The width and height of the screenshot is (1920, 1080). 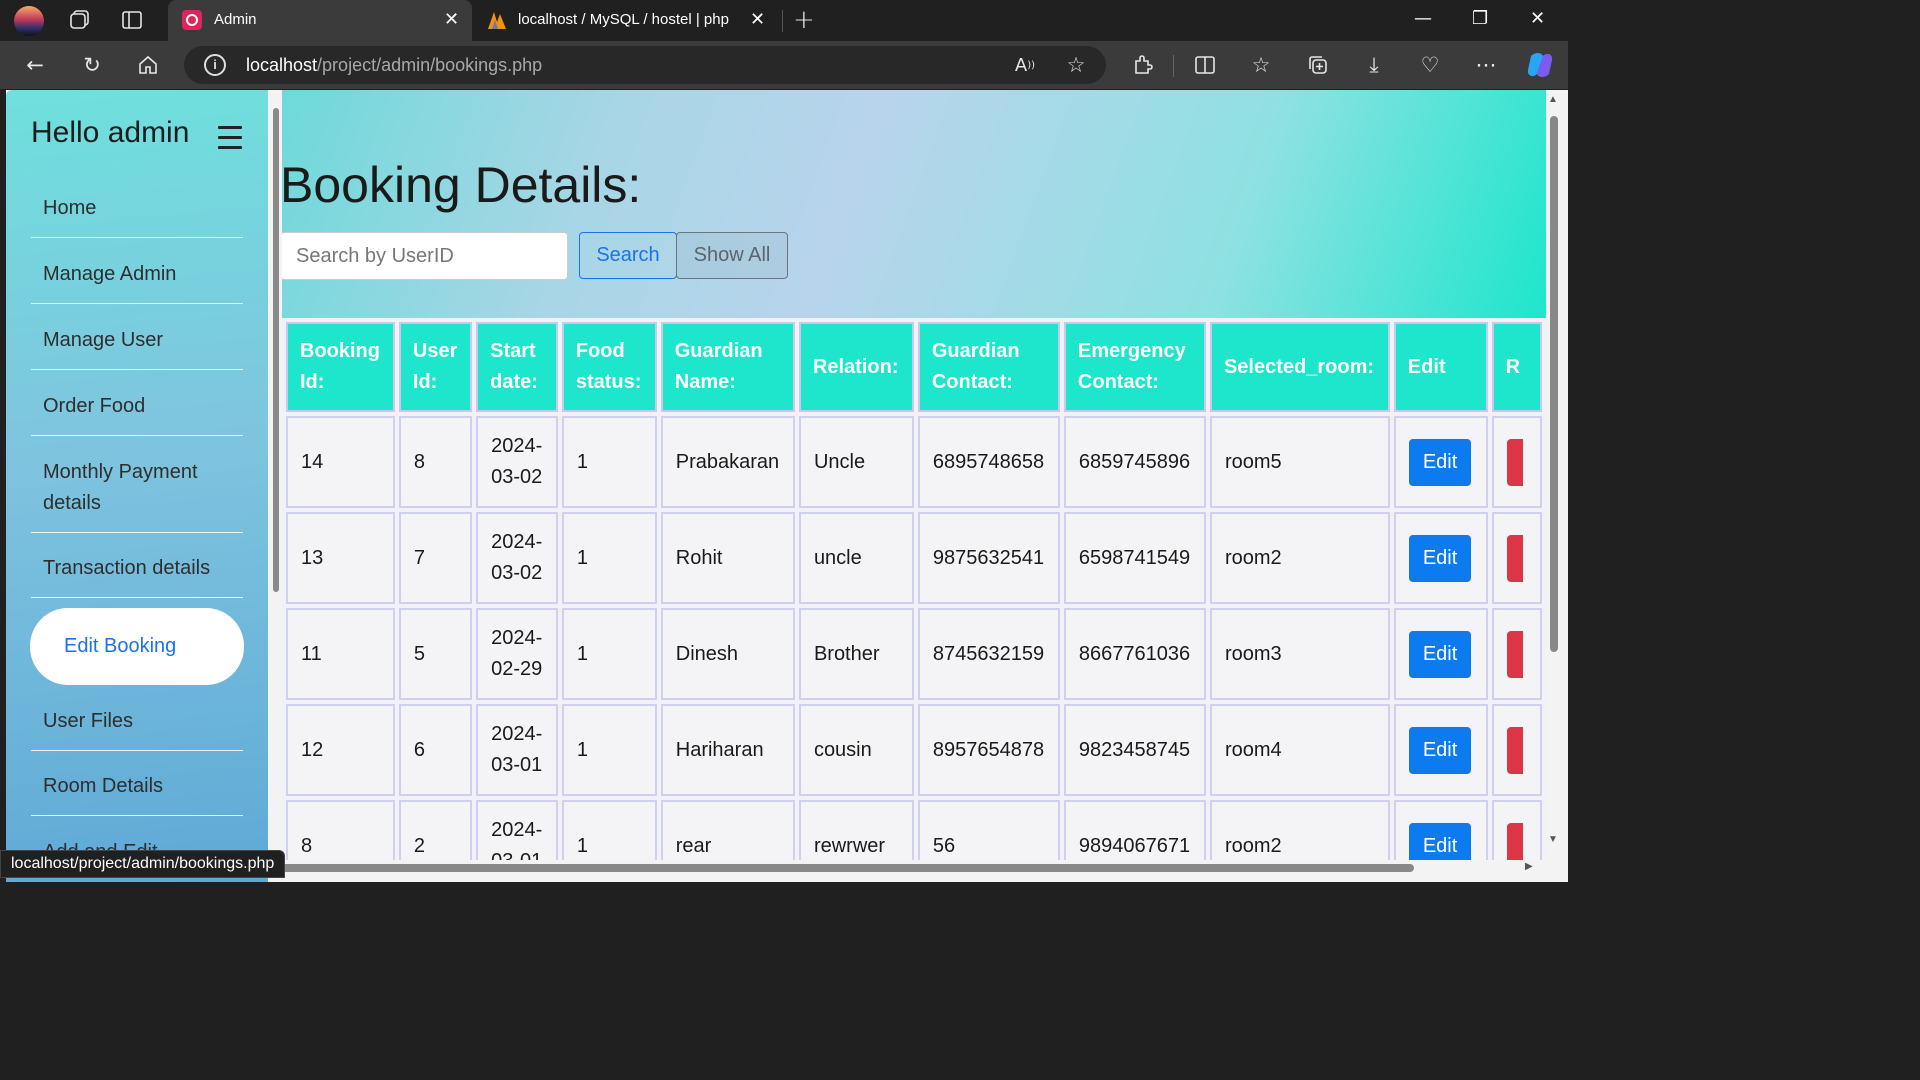 I want to click on sidebar-item-monthly-payment: Monthly Payment details, so click(x=137, y=495).